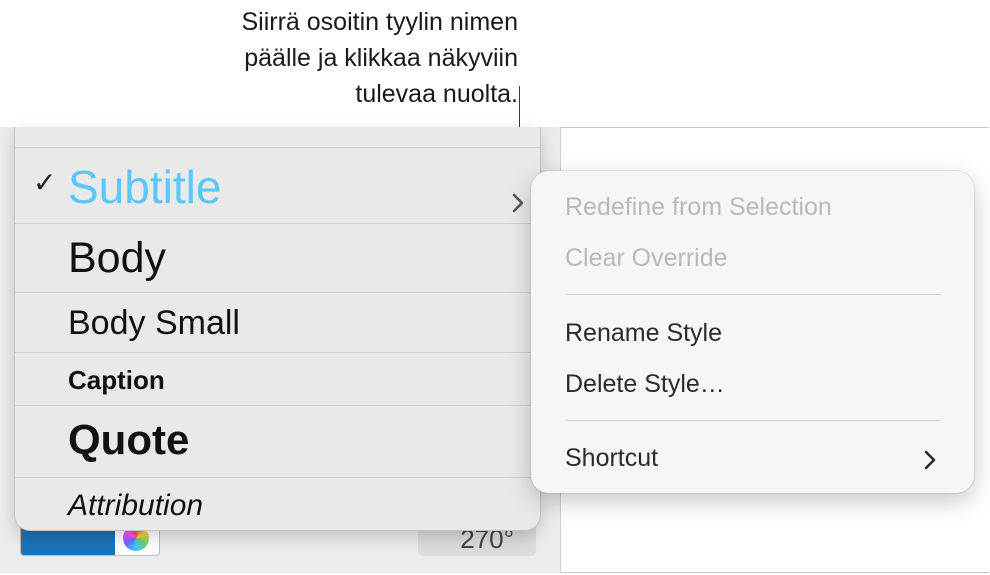 Image resolution: width=990 pixels, height=575 pixels. What do you see at coordinates (643, 333) in the screenshot?
I see `menu-item-rename-style: Rename Style` at bounding box center [643, 333].